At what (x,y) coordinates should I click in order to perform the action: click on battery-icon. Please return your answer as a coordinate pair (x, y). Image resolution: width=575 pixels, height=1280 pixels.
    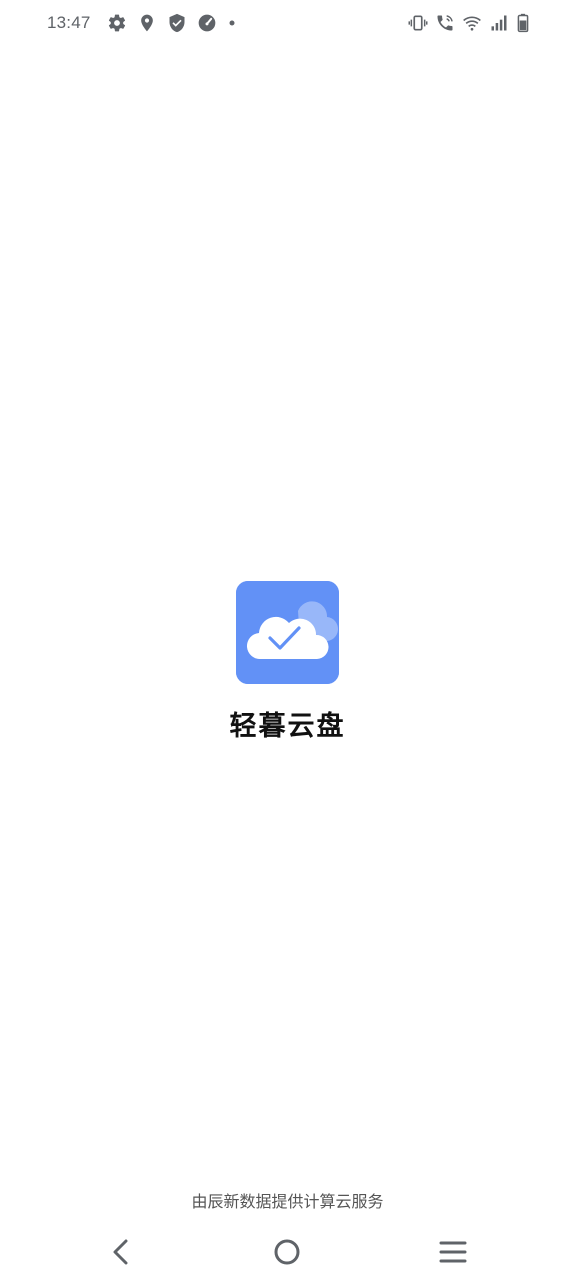
    Looking at the image, I should click on (523, 23).